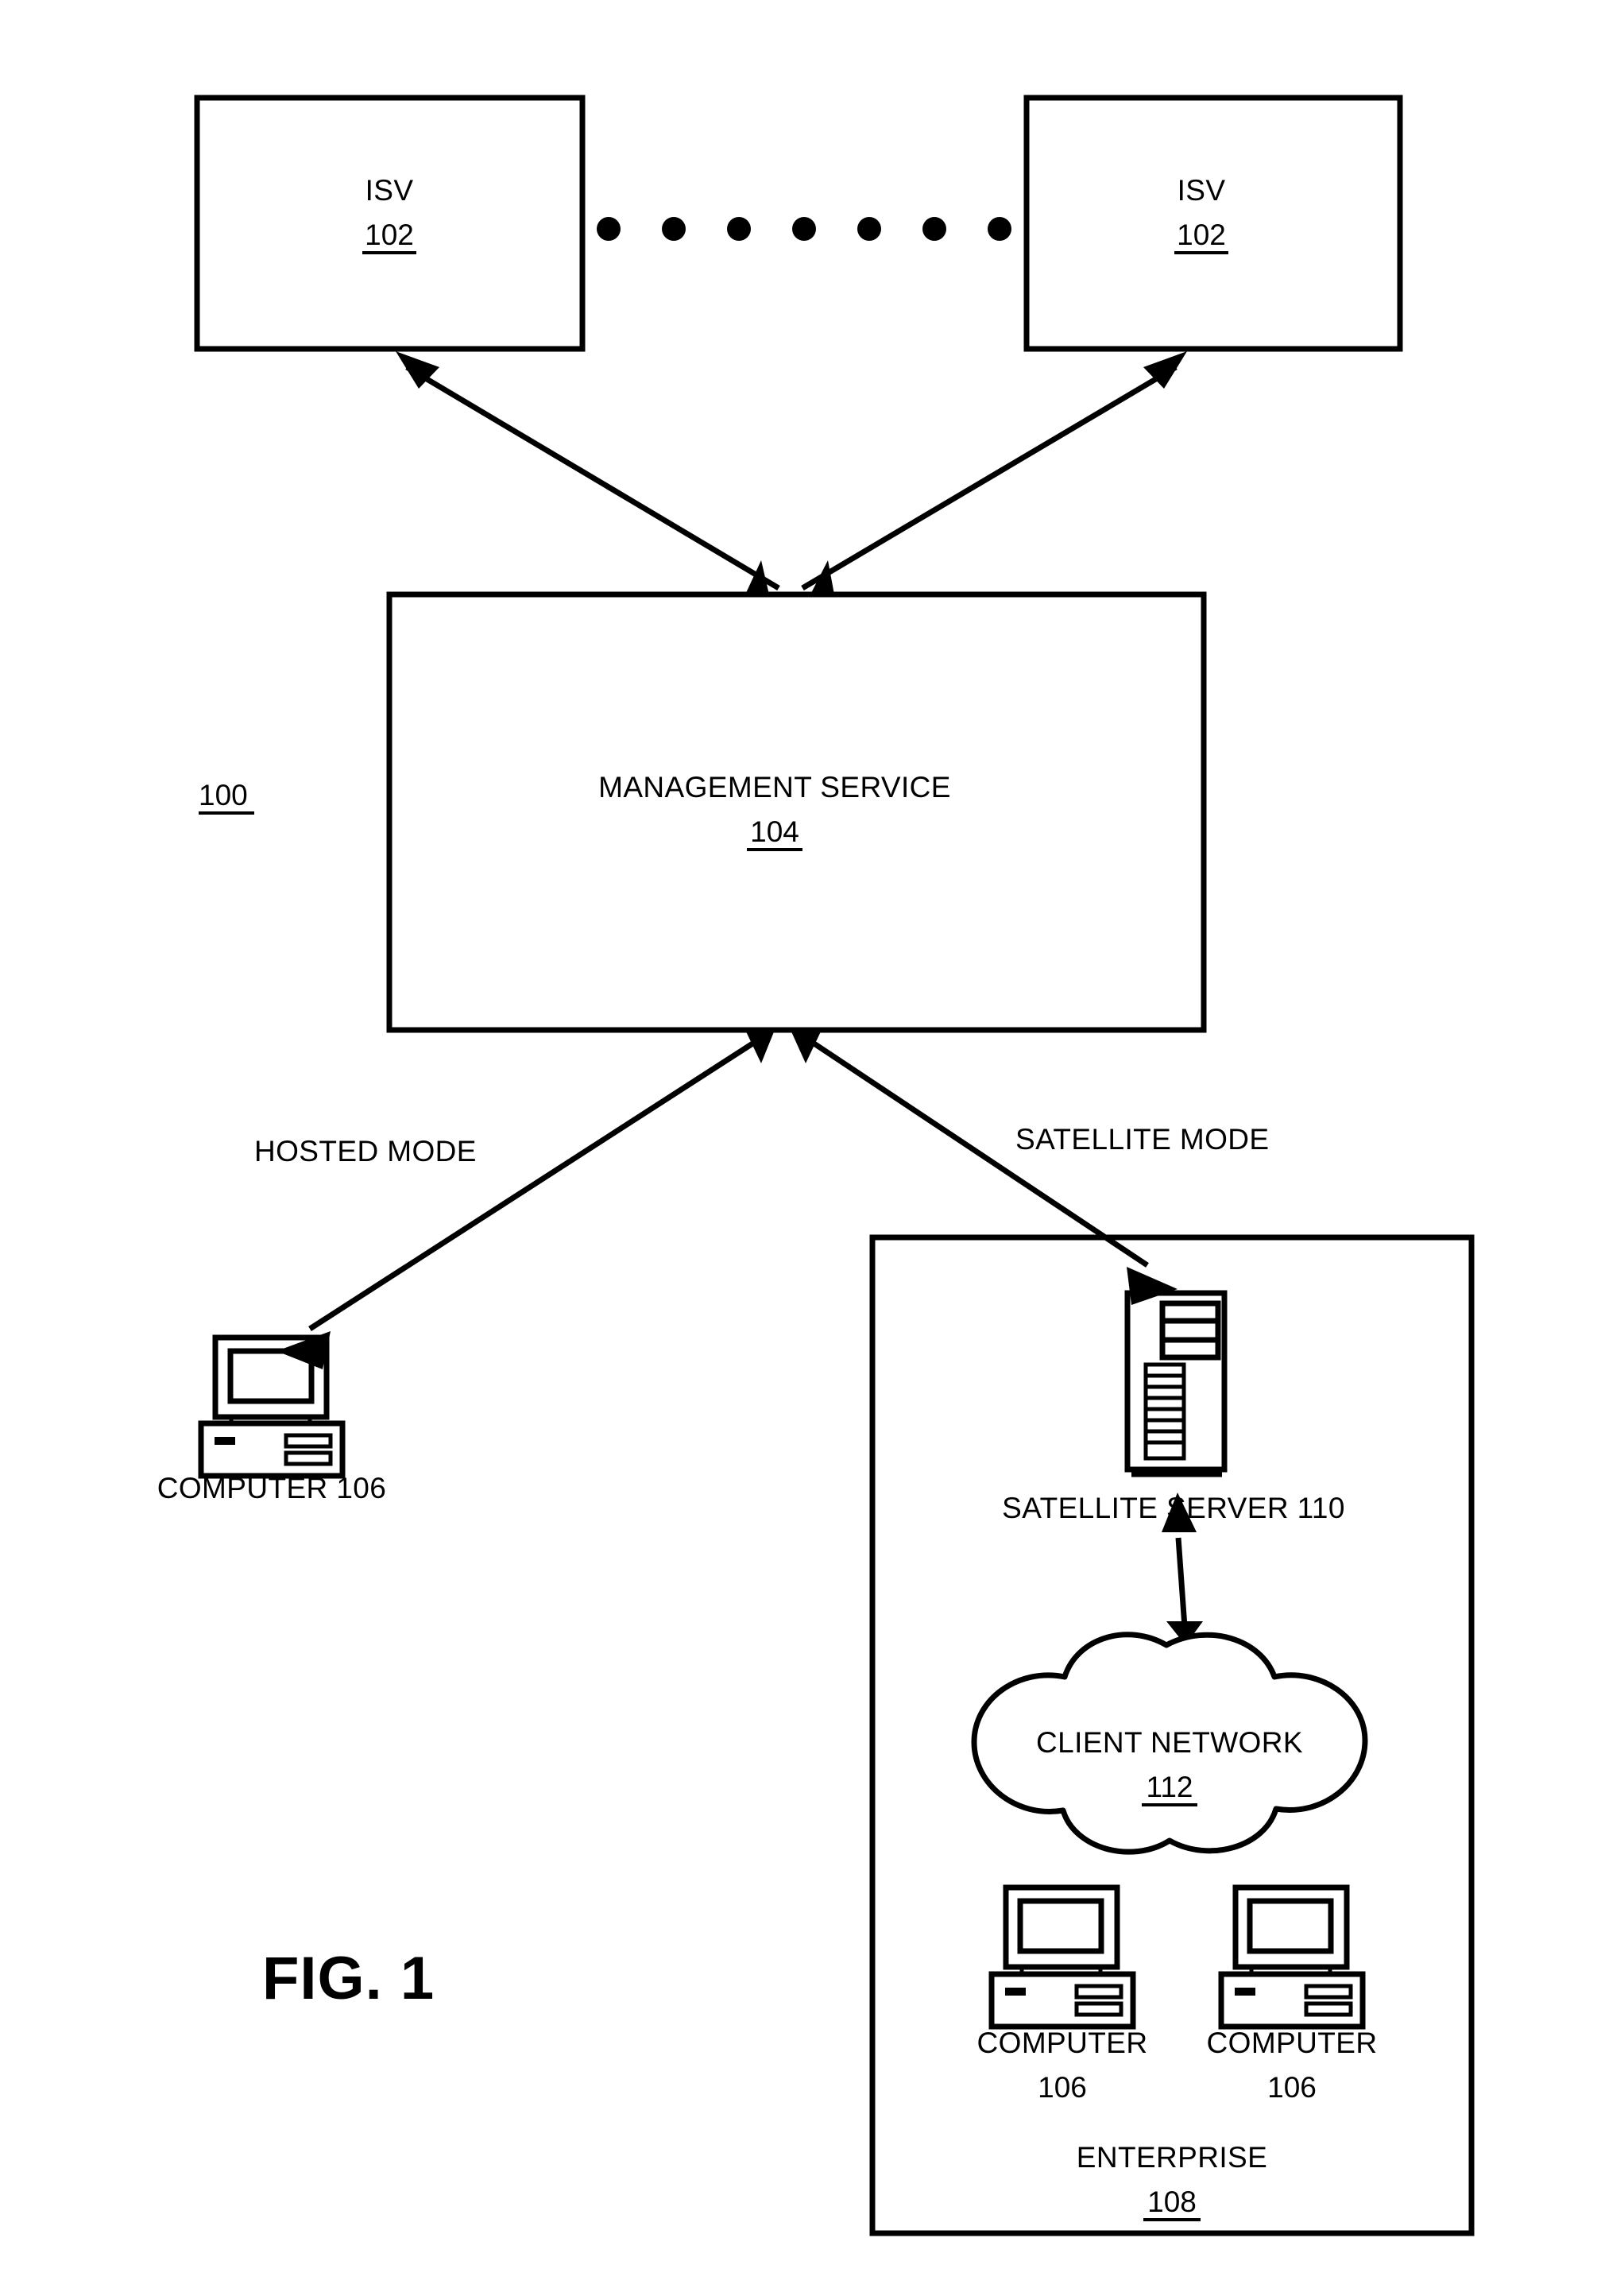 Image resolution: width=1601 pixels, height=2296 pixels. I want to click on management-service-node: MANAGEMENT SERVICE 104, so click(796, 812).